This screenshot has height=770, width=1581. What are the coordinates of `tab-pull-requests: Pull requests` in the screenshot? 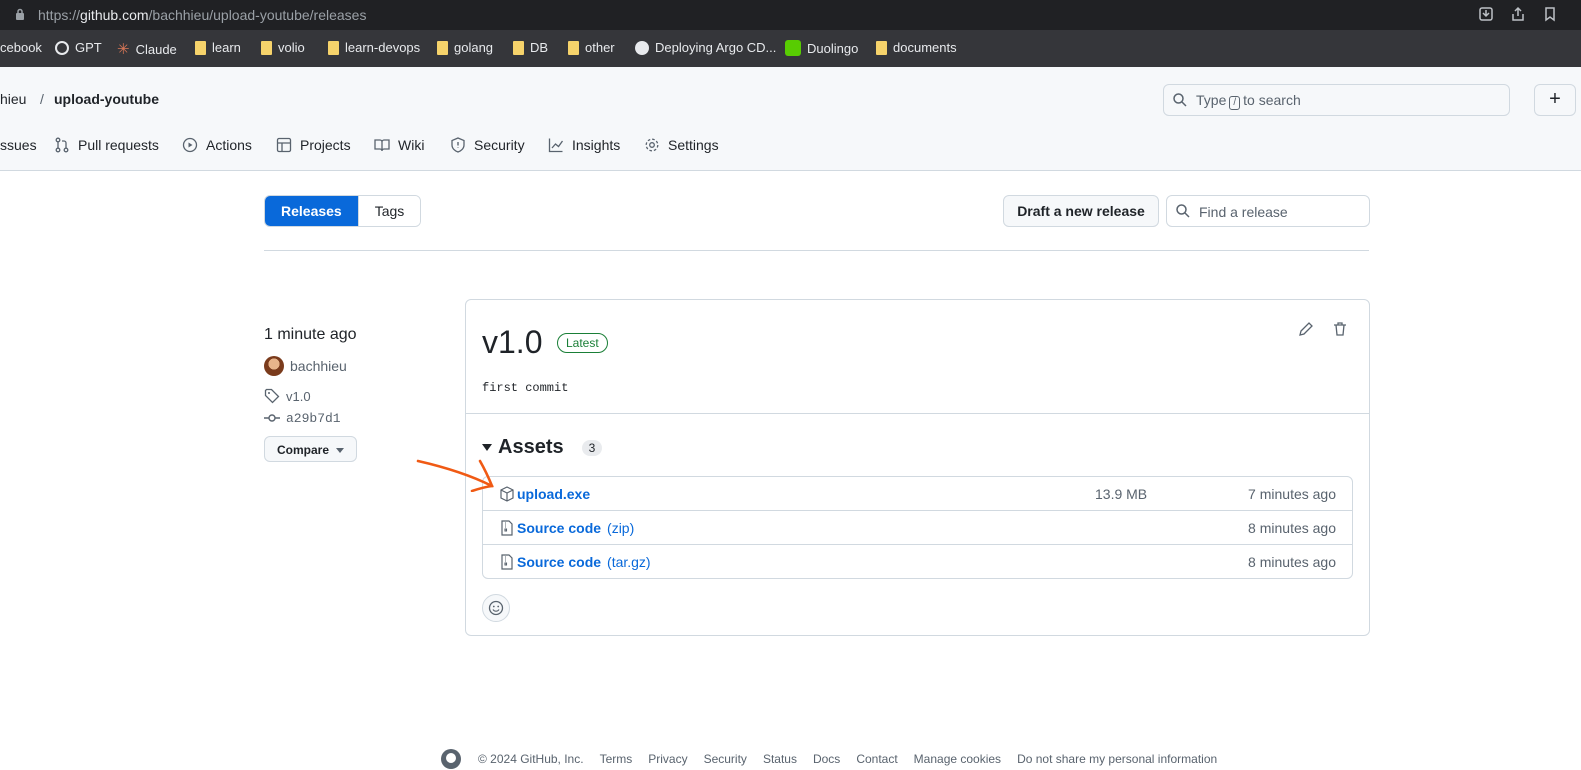 It's located at (106, 145).